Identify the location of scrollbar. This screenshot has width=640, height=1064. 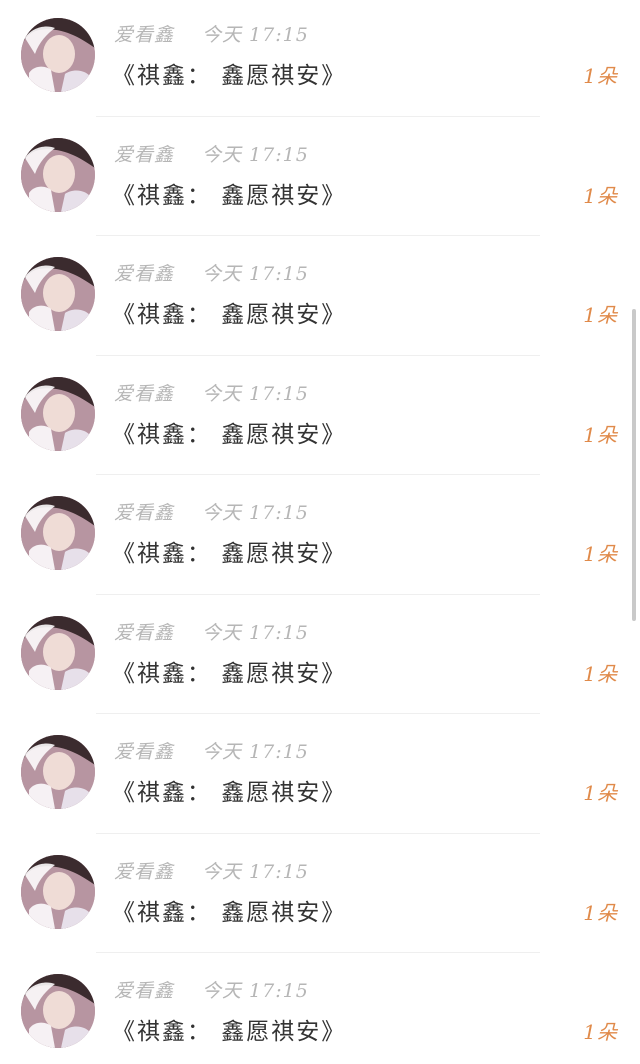
(634, 465).